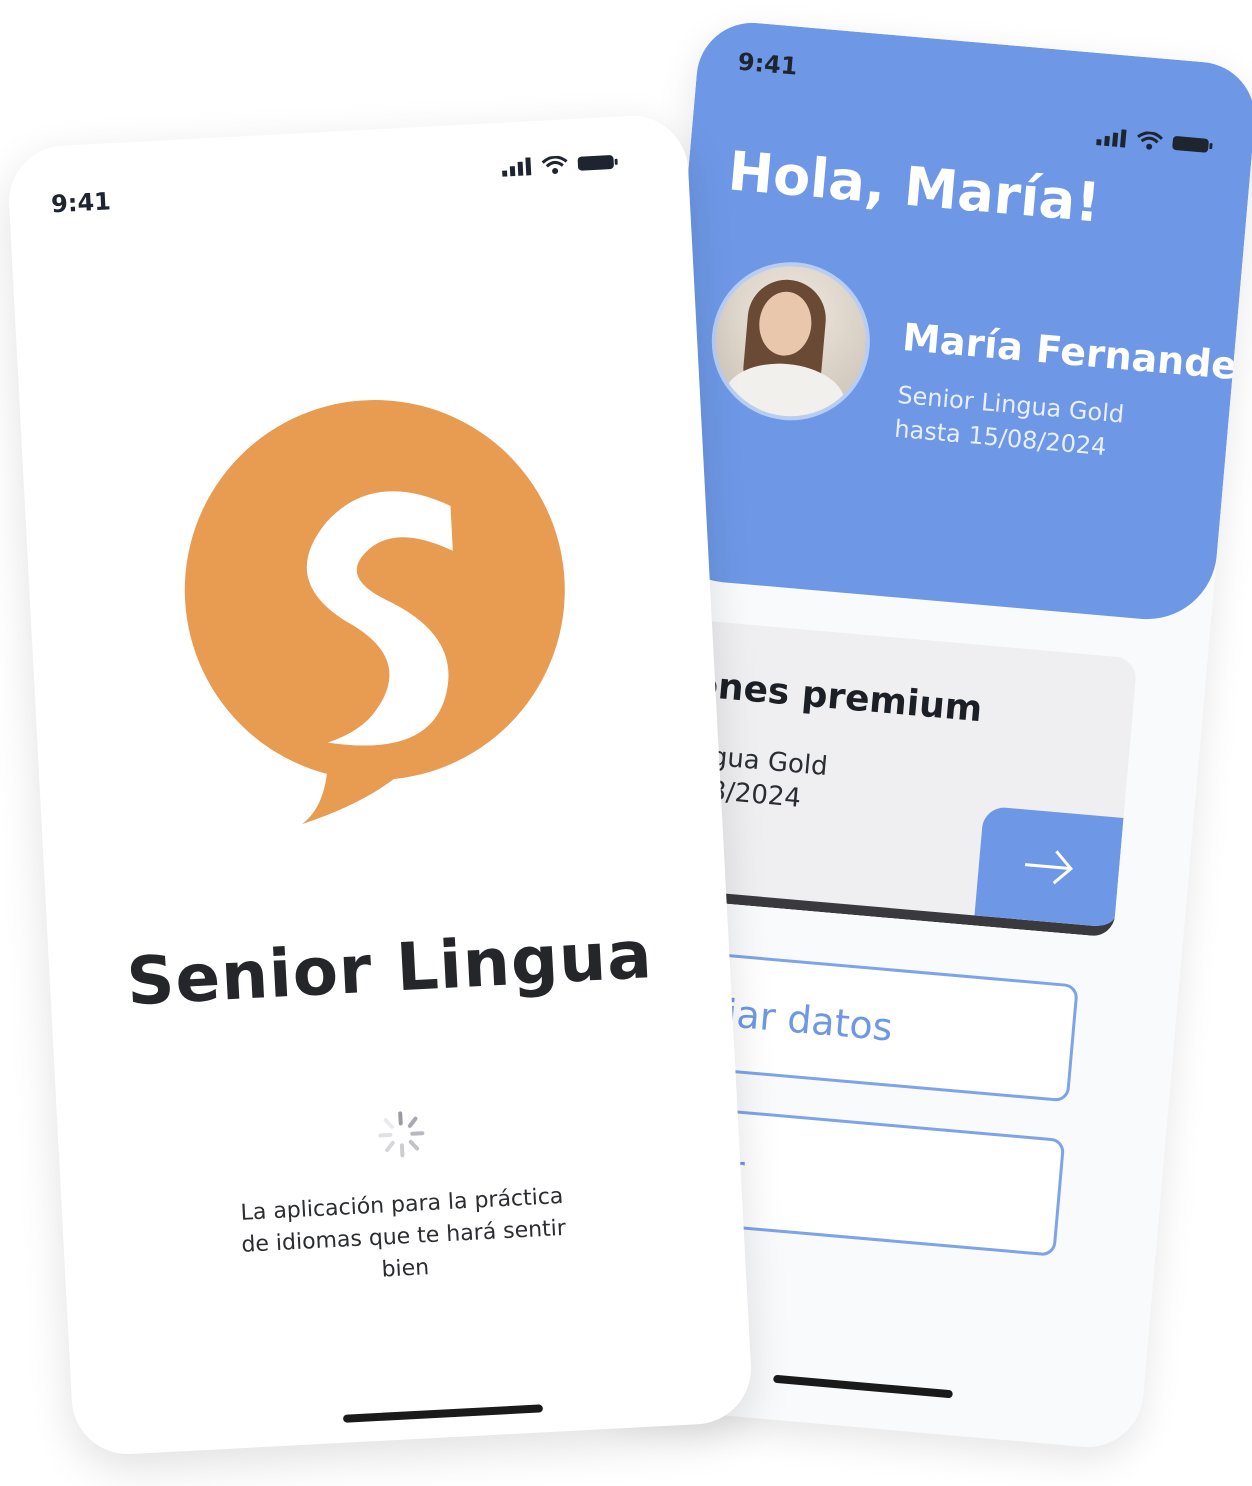  I want to click on loading-spinner-icon, so click(401, 1134).